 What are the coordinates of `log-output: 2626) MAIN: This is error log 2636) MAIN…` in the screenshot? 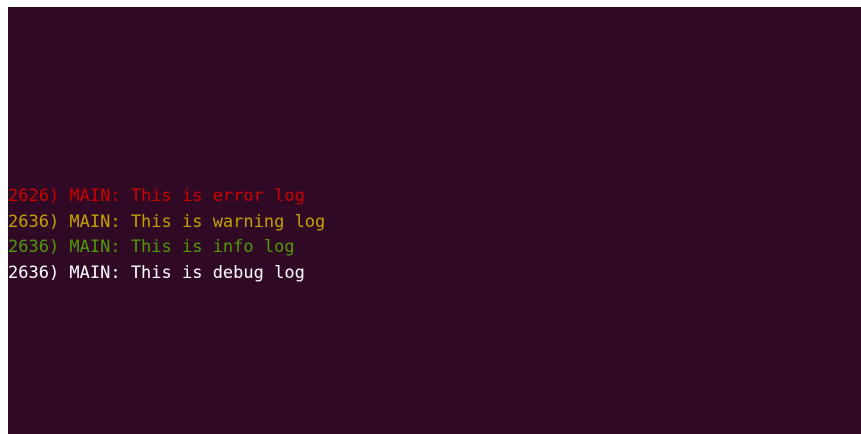 It's located at (166, 235).